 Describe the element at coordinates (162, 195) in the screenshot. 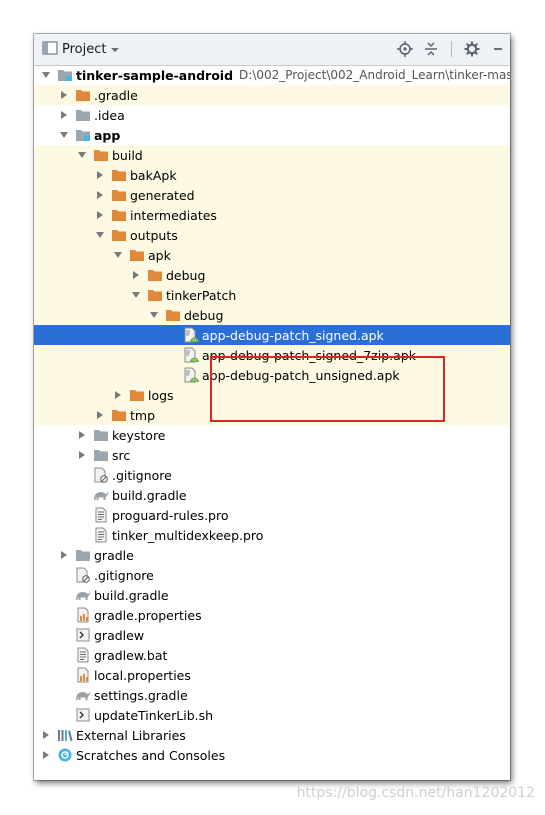

I see `tree-item-label: generated` at that location.